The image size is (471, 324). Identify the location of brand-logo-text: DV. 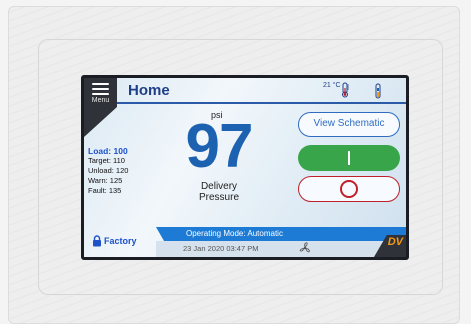
(395, 242).